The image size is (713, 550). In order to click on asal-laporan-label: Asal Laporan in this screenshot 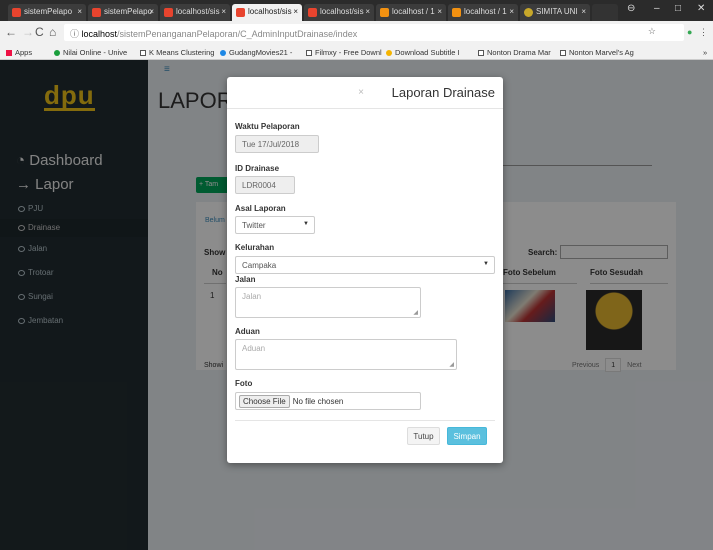, I will do `click(260, 208)`.